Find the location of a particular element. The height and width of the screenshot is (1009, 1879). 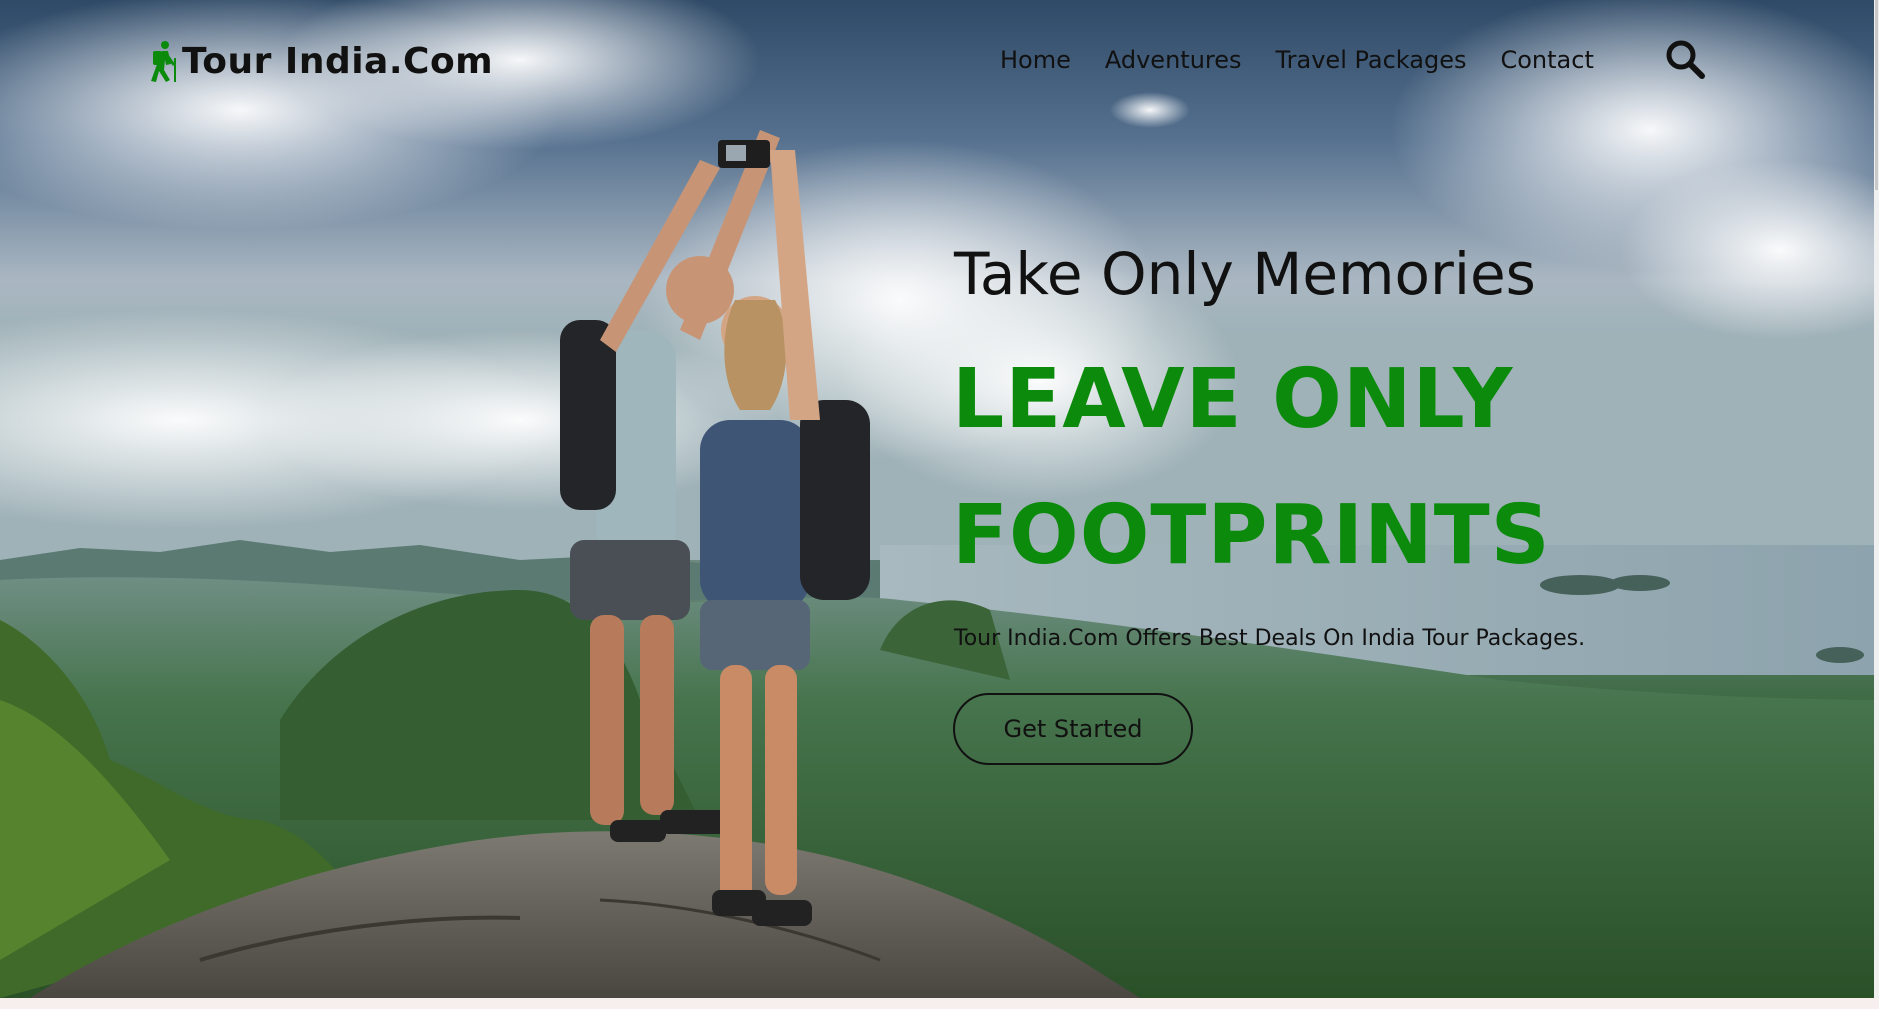

page-bottom-edge is located at coordinates (939, 1003).